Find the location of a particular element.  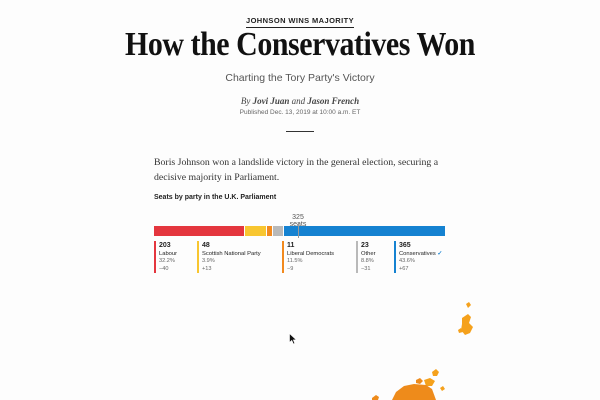

seat-change: +67 is located at coordinates (404, 268).